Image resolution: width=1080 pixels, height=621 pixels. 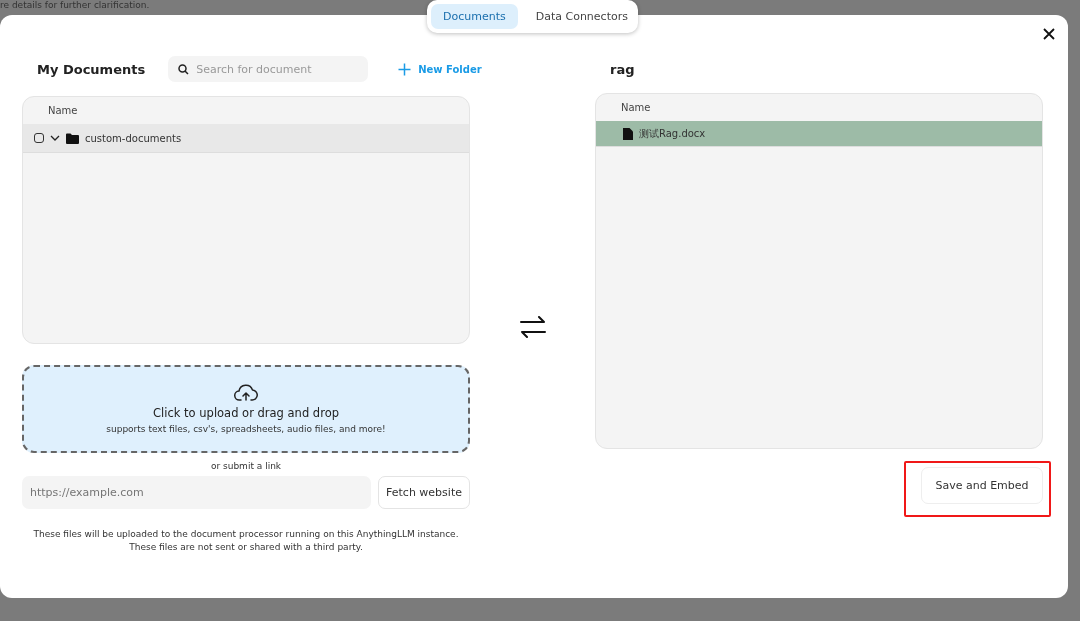 I want to click on url-field: https://example.com, so click(x=196, y=492).